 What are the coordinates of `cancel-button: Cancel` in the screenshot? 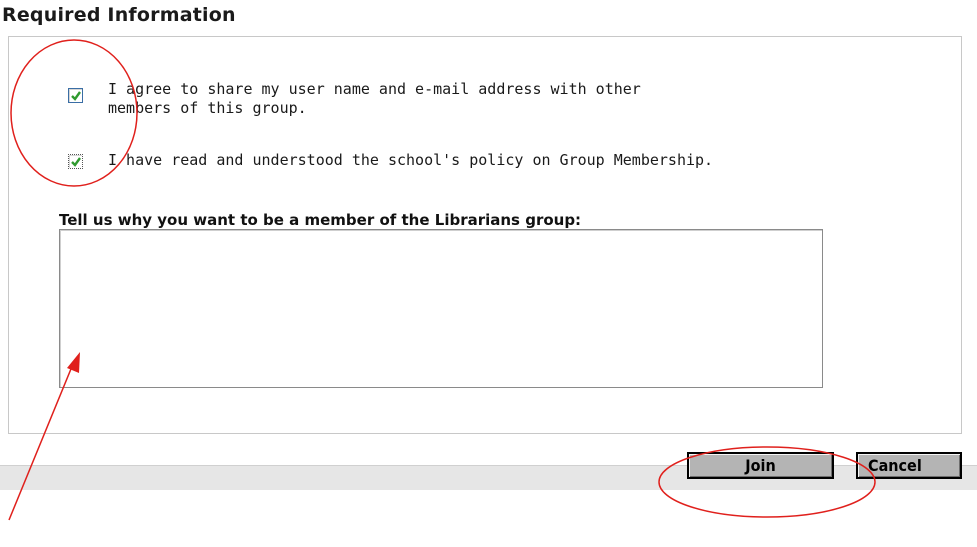 It's located at (909, 465).